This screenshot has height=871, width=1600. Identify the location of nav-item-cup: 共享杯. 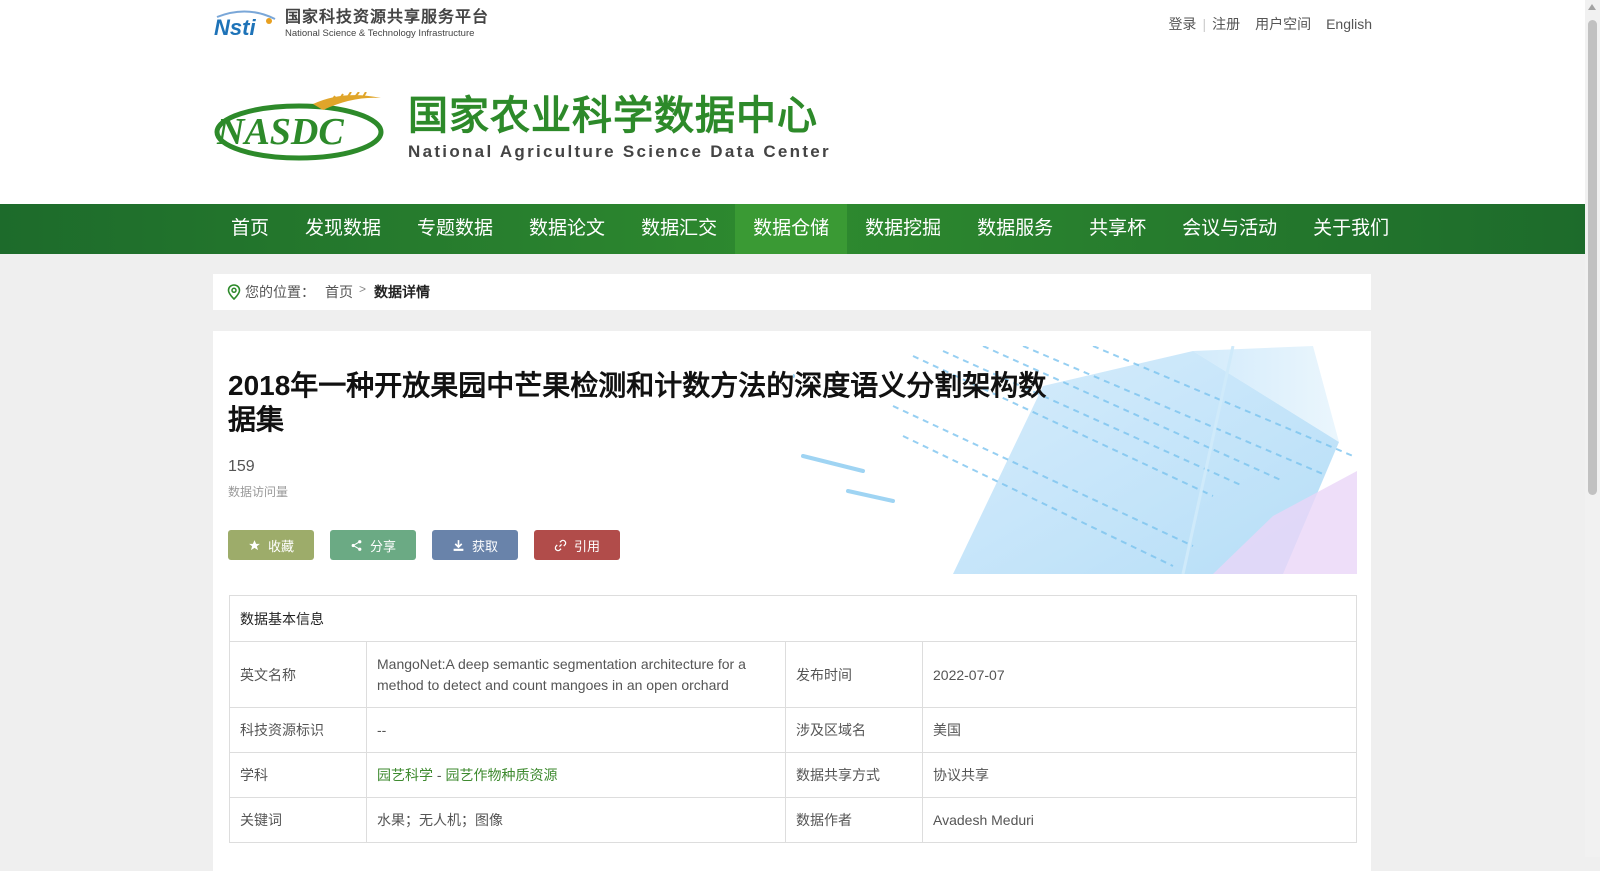
(1117, 229).